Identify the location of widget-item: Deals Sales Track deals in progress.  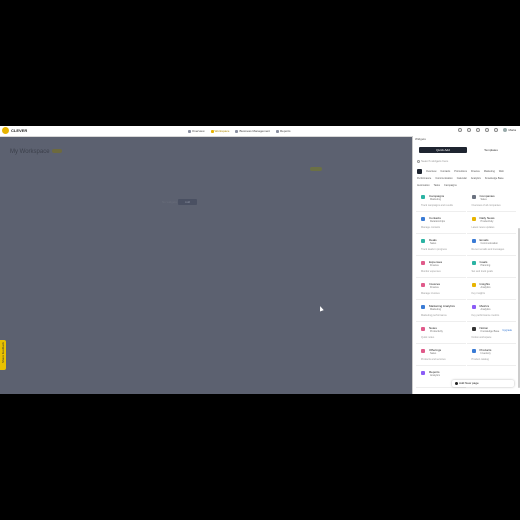
(441, 245).